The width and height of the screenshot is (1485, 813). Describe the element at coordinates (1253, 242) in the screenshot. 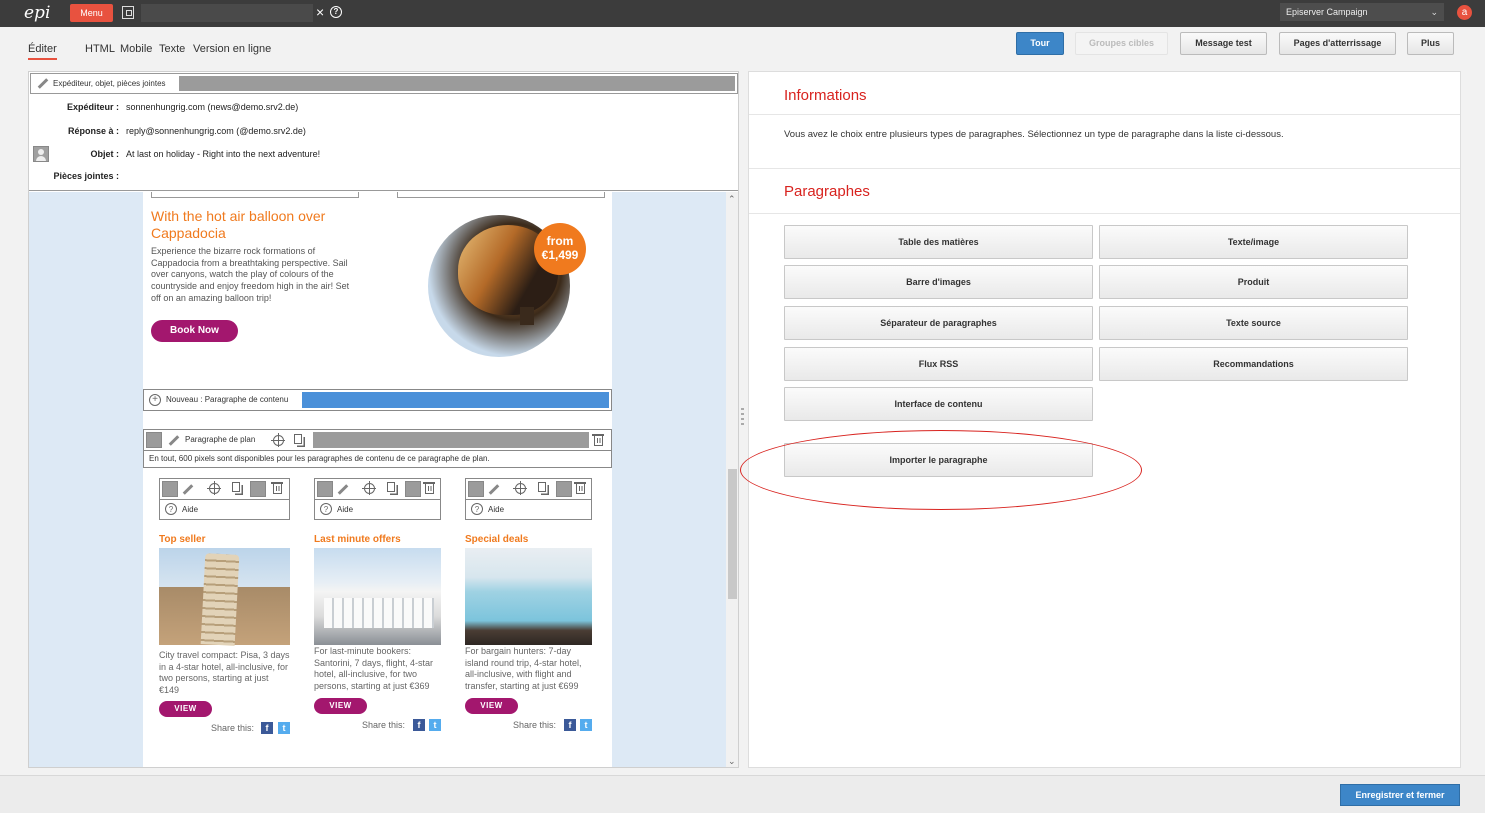

I see `text-image-button: Texte/image` at that location.